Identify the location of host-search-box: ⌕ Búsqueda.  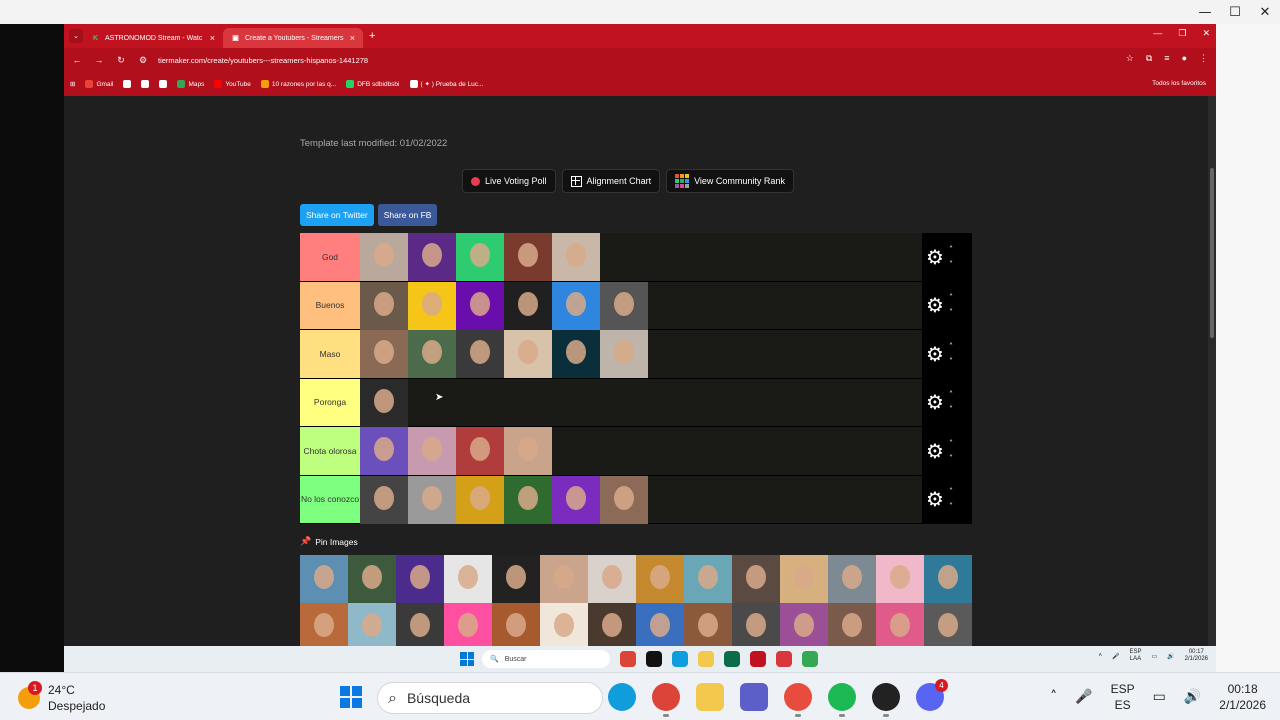
(490, 698).